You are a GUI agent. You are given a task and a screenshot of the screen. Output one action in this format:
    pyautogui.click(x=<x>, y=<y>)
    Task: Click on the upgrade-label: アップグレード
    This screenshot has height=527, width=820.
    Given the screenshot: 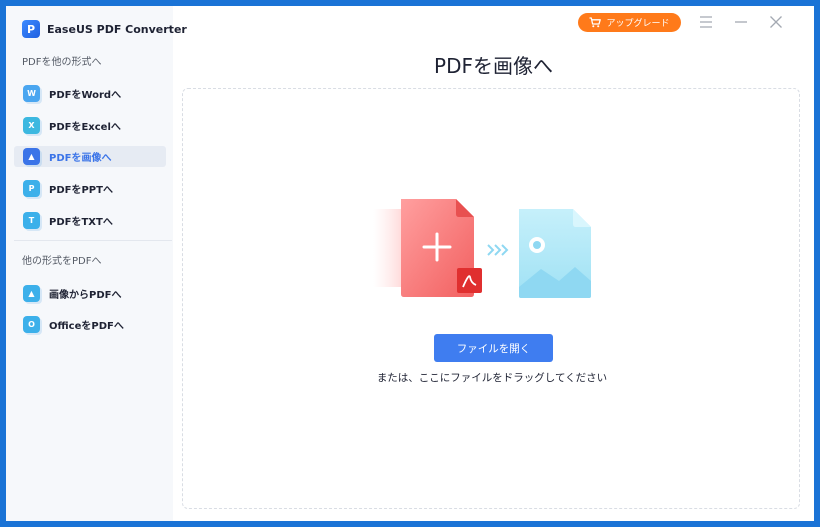 What is the action you would take?
    pyautogui.click(x=638, y=24)
    